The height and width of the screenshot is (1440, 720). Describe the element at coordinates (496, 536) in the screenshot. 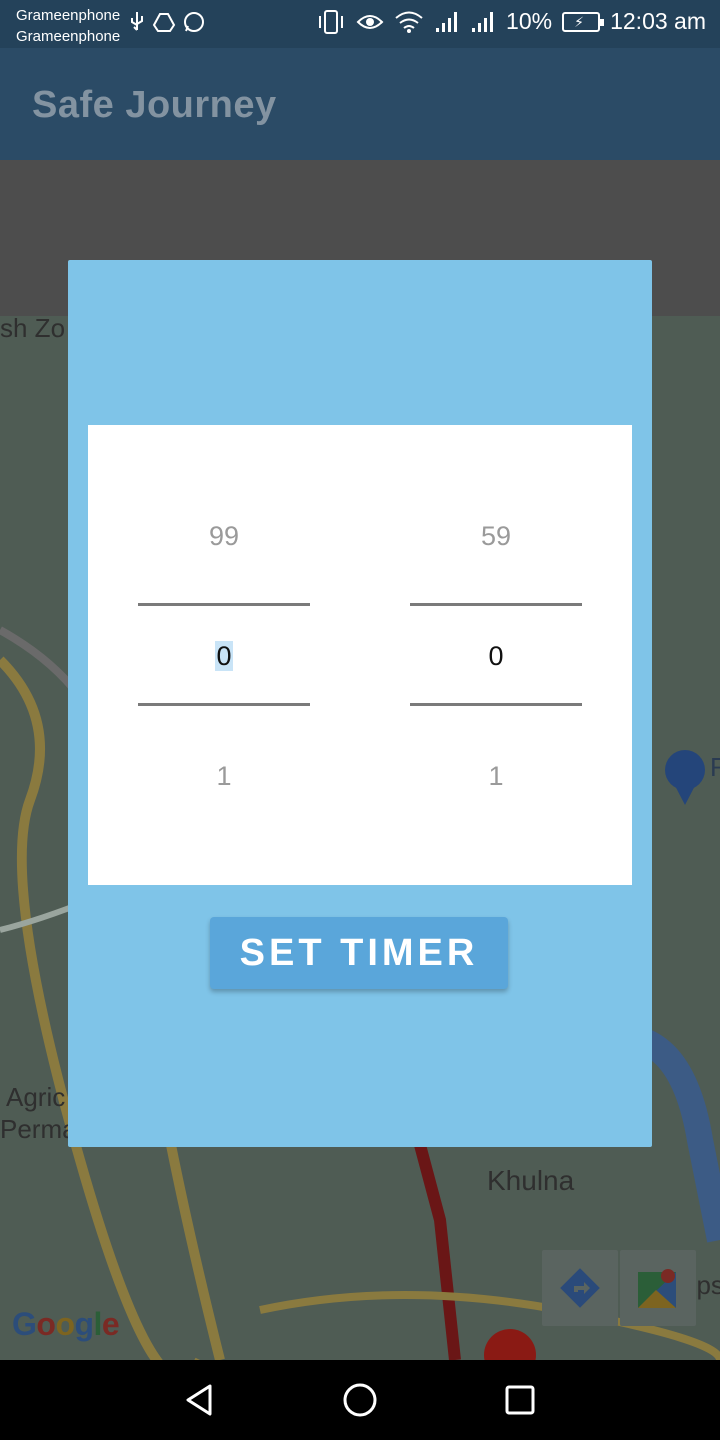

I see `minutes-prev-value: 59` at that location.